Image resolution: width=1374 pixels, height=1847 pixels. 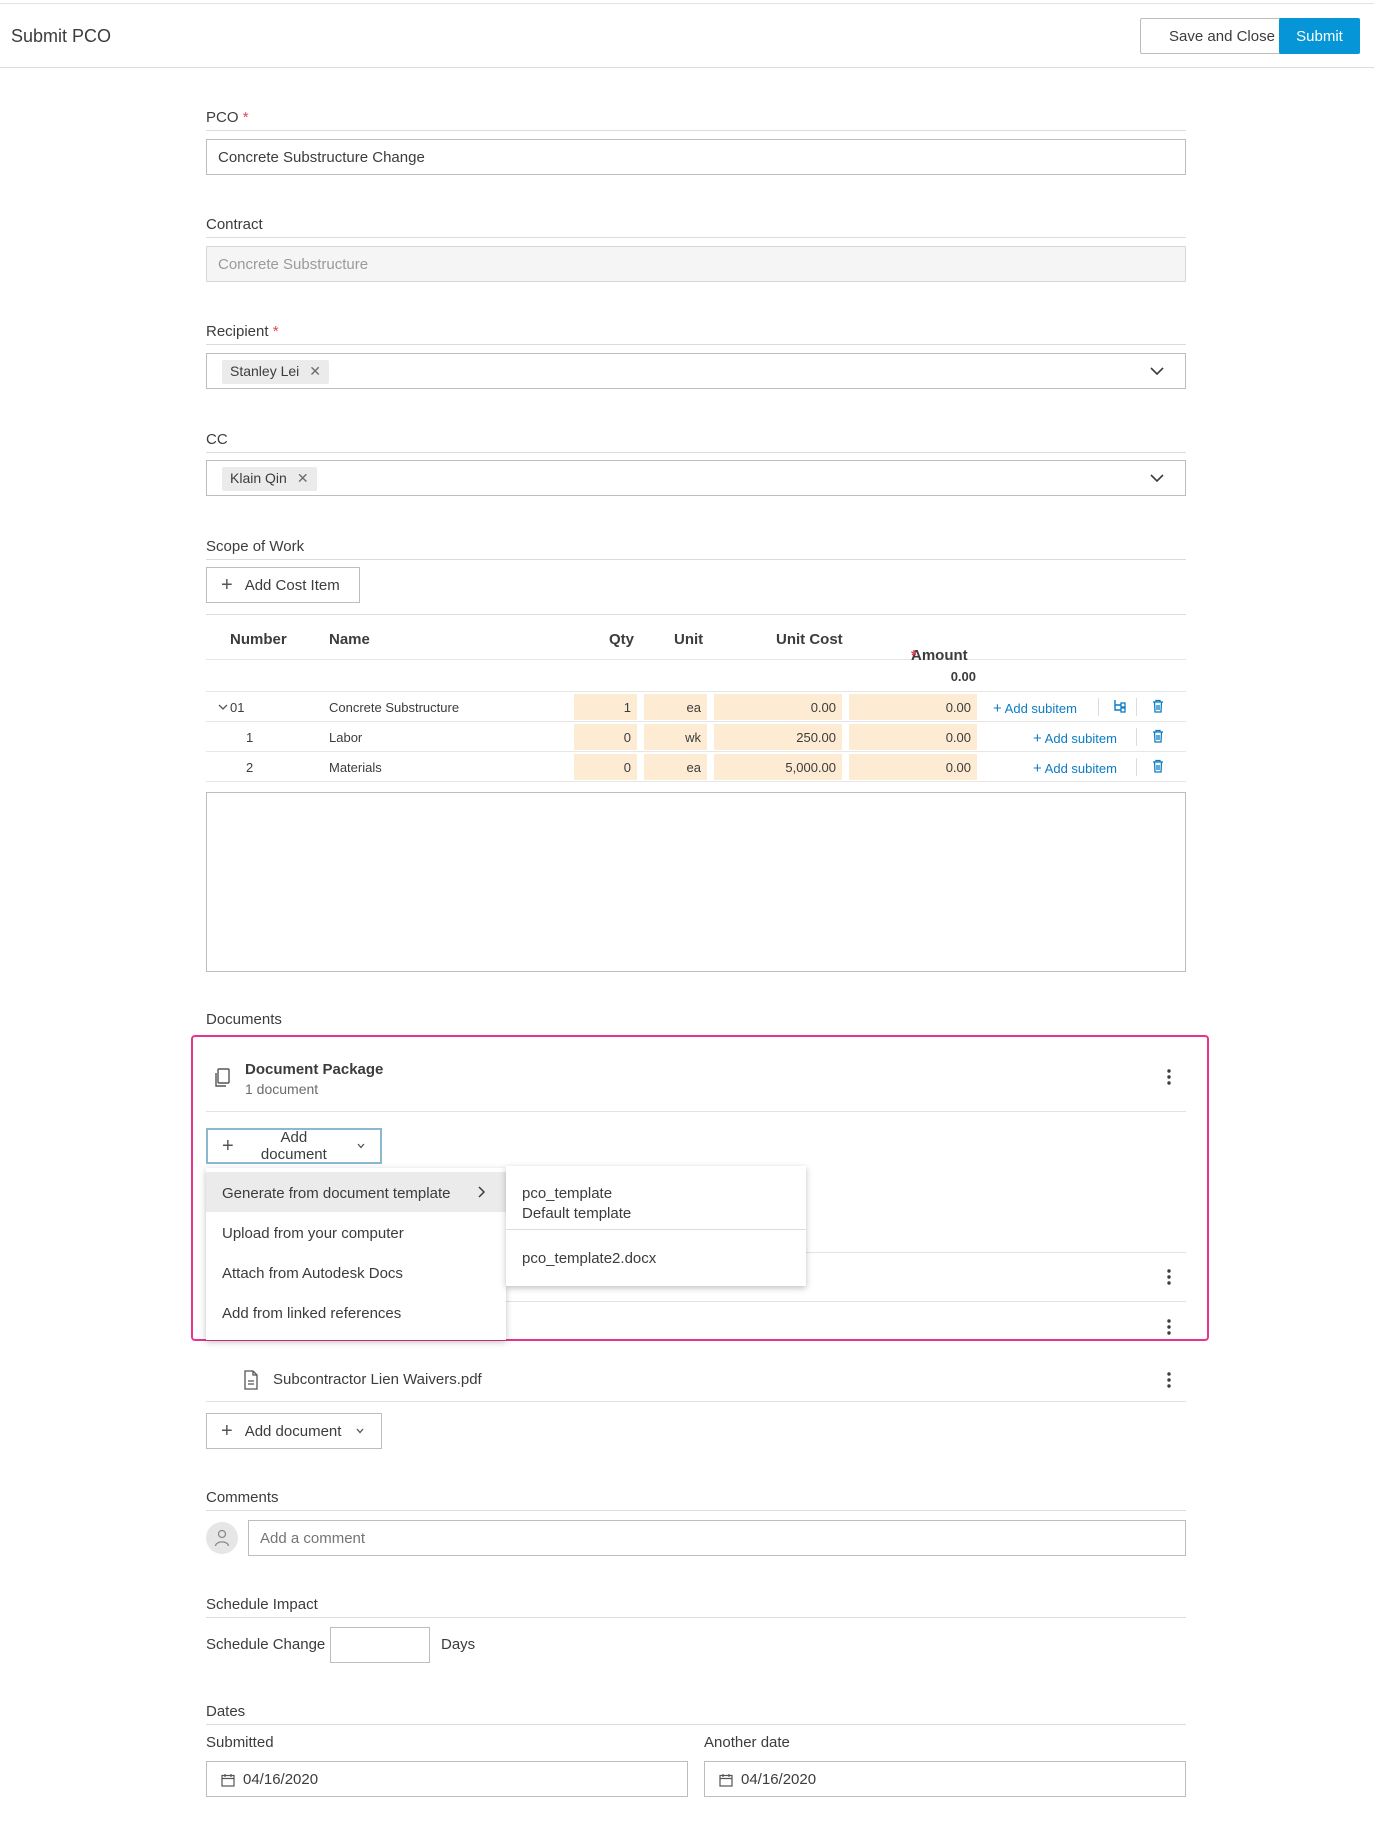 What do you see at coordinates (696, 478) in the screenshot?
I see `cc-select: Klain Qin ✕` at bounding box center [696, 478].